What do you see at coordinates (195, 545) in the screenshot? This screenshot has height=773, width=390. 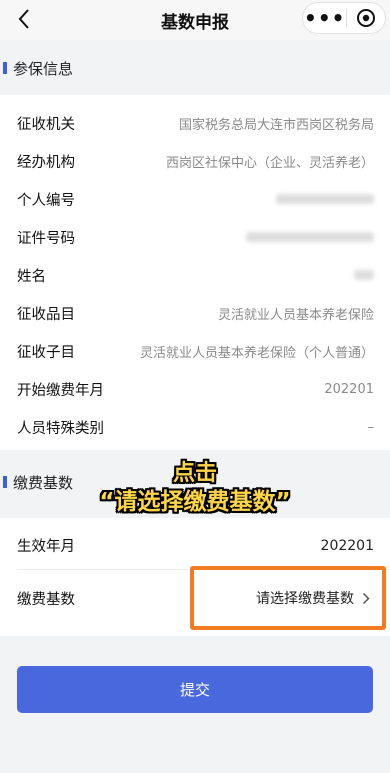 I see `effective-month-row: 生效年月 202201` at bounding box center [195, 545].